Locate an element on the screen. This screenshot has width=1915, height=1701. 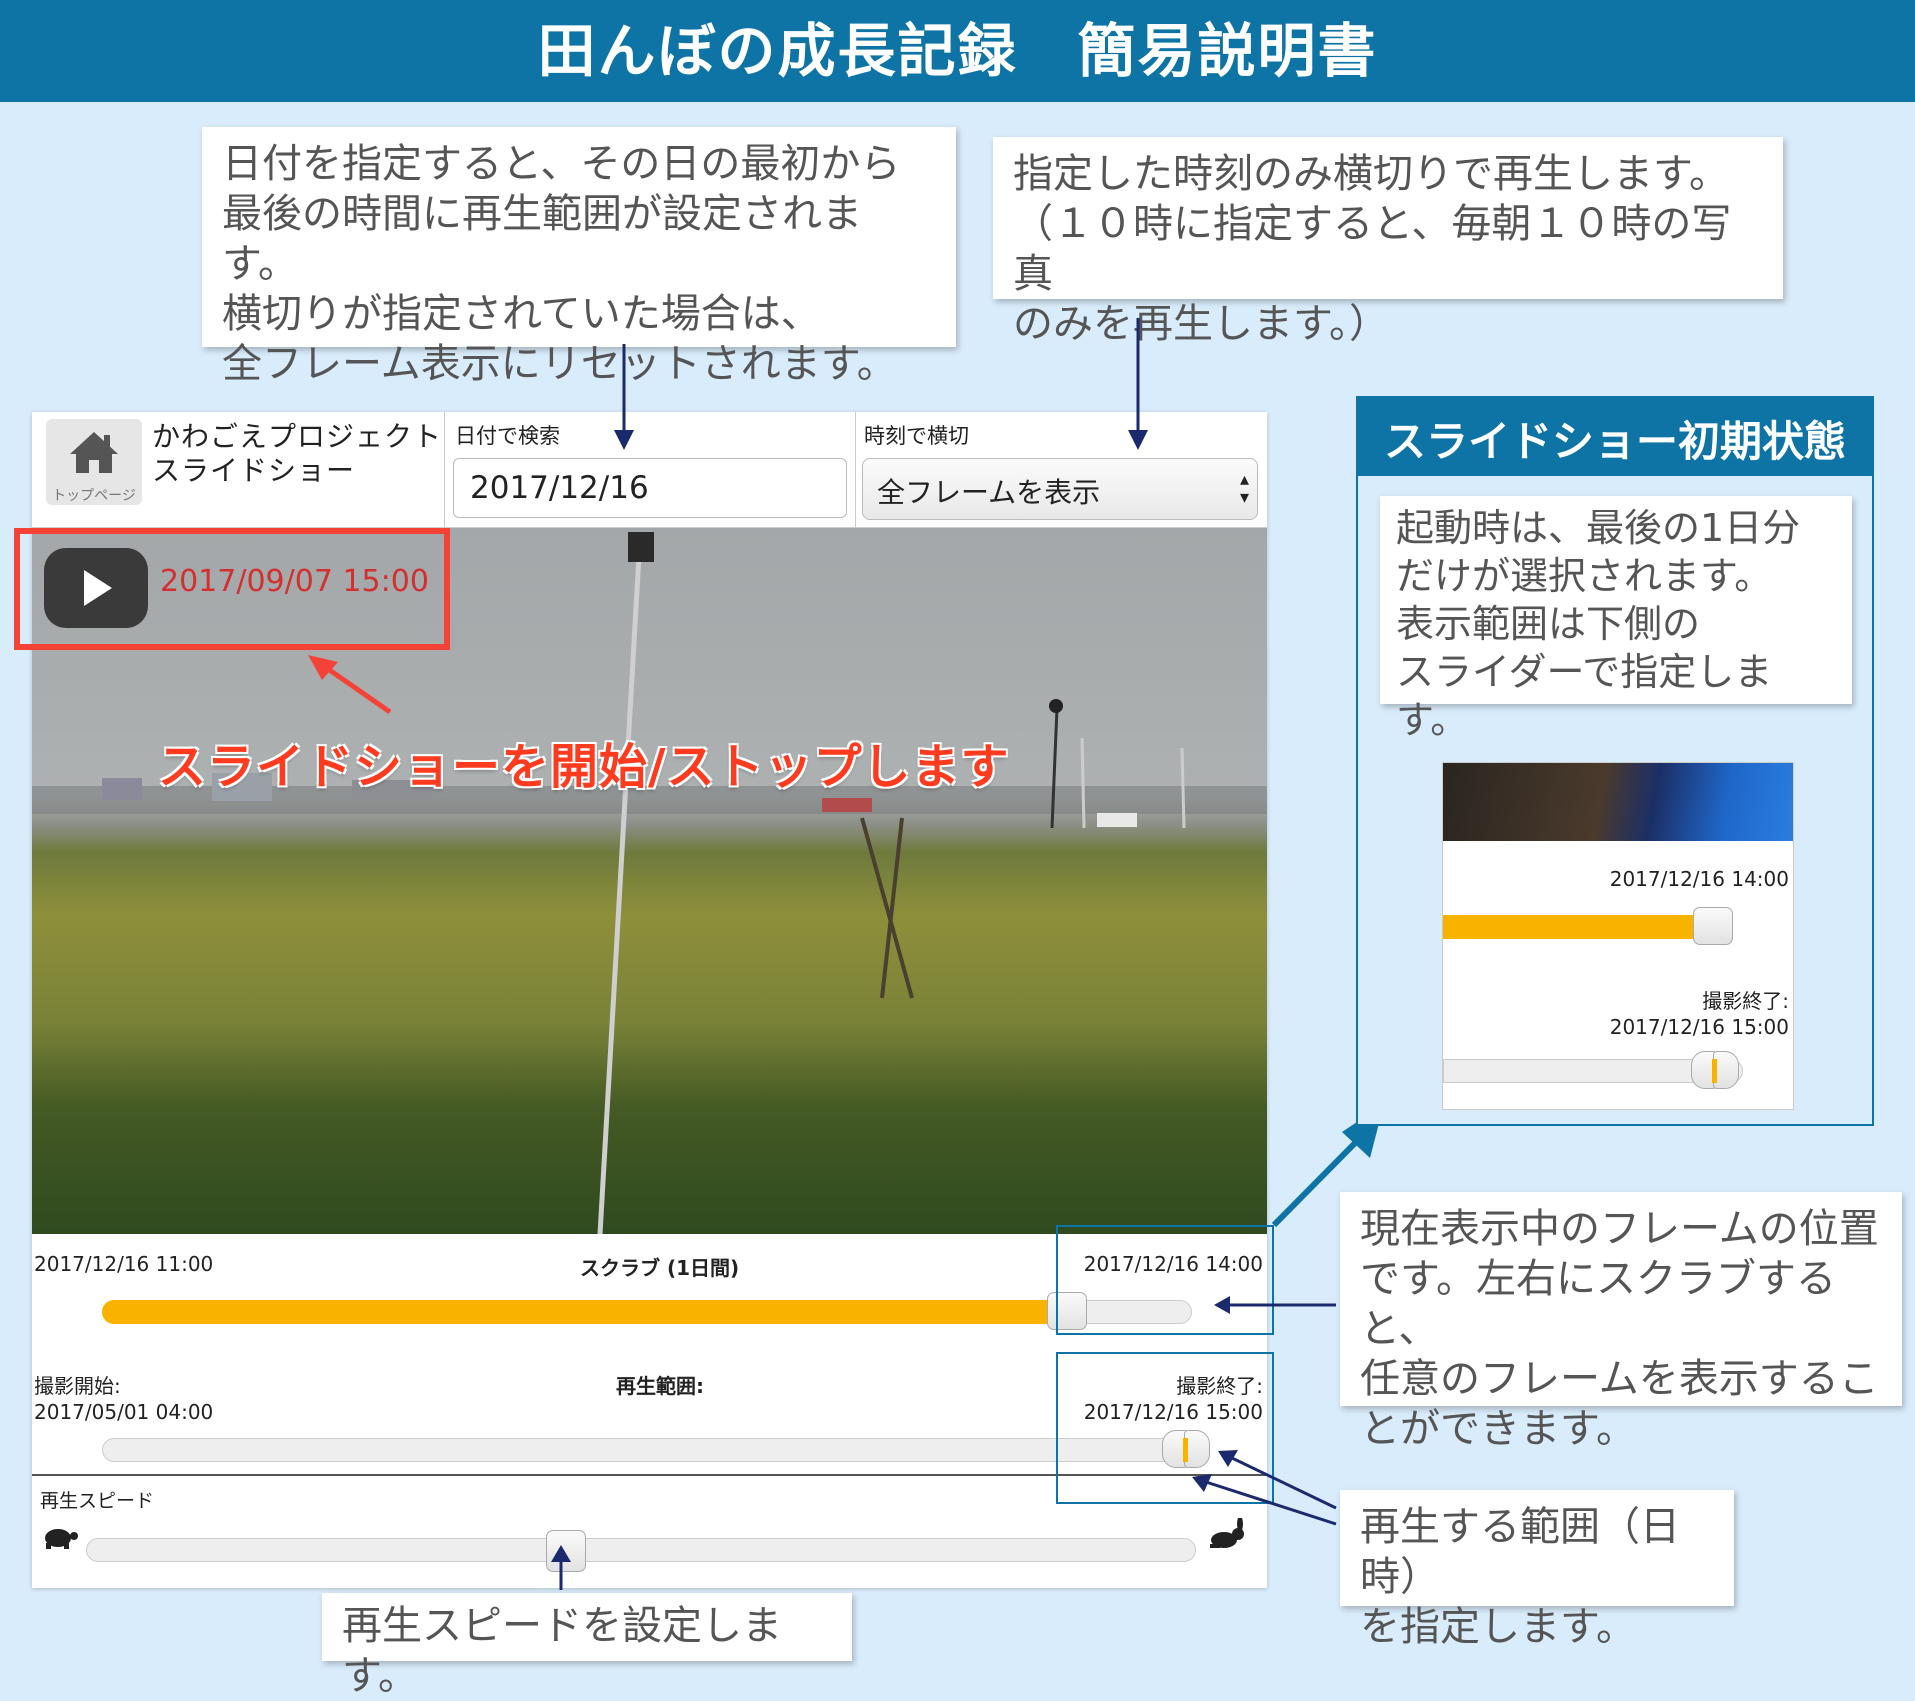
preview-scrub-fill is located at coordinates (1570, 927).